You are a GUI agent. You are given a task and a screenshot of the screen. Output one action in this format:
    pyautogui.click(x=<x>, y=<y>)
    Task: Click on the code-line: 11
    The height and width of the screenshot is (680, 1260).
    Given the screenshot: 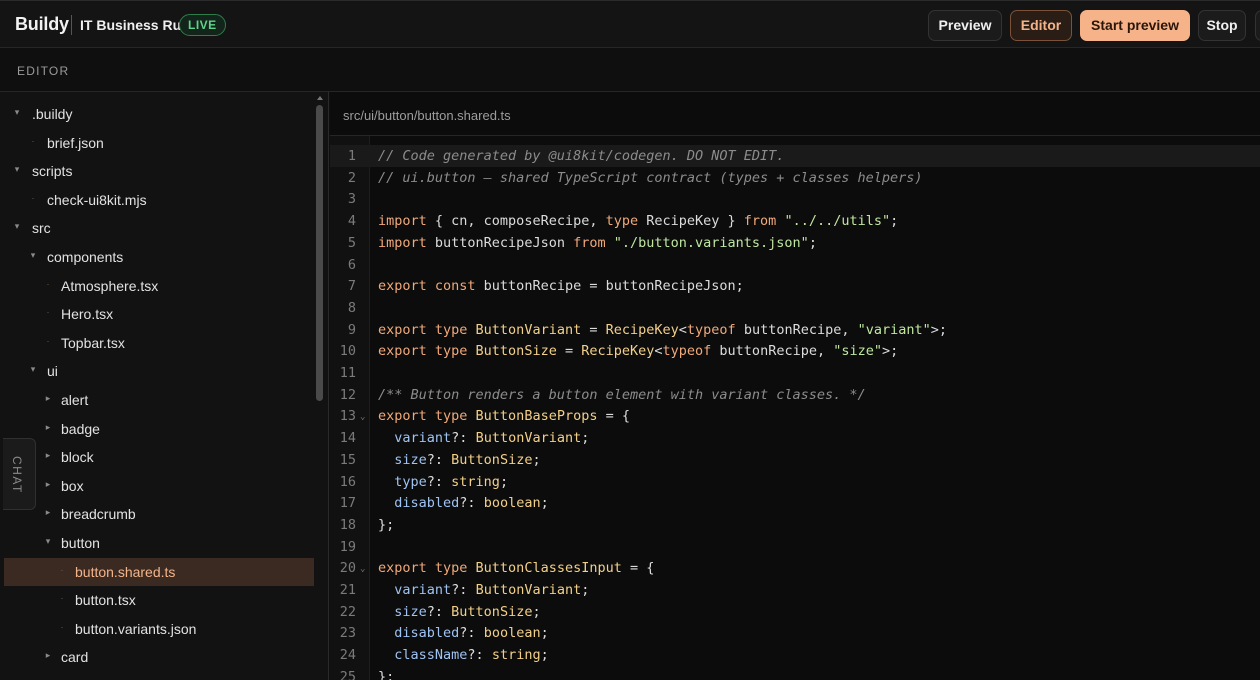 What is the action you would take?
    pyautogui.click(x=795, y=373)
    